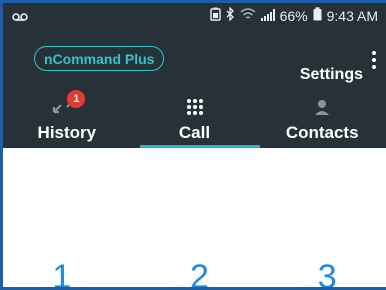 This screenshot has height=290, width=386. Describe the element at coordinates (331, 75) in the screenshot. I see `settings-button: Settings` at that location.